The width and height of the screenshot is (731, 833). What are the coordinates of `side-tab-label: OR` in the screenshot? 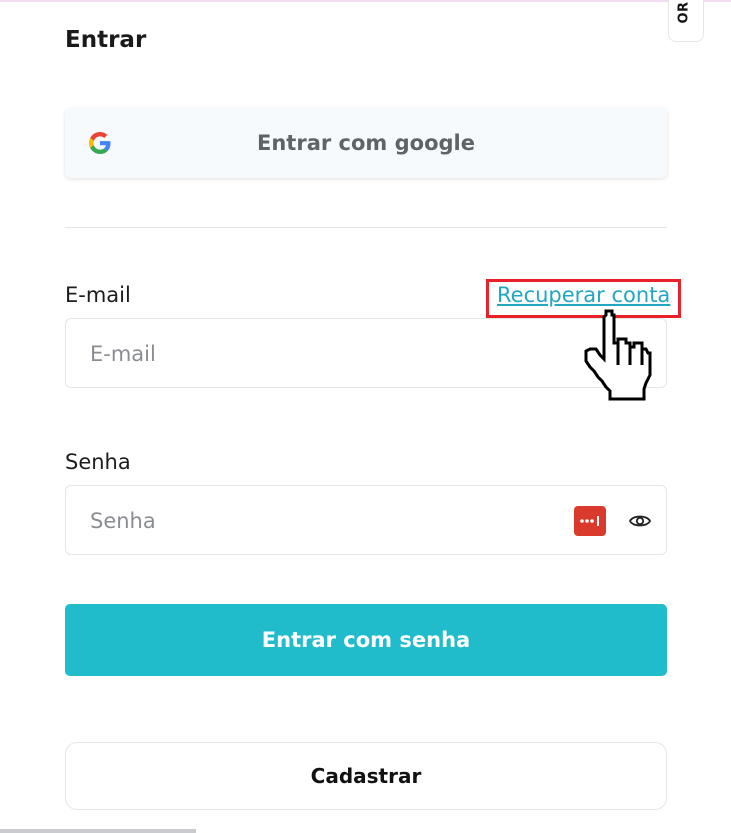 It's located at (684, 12).